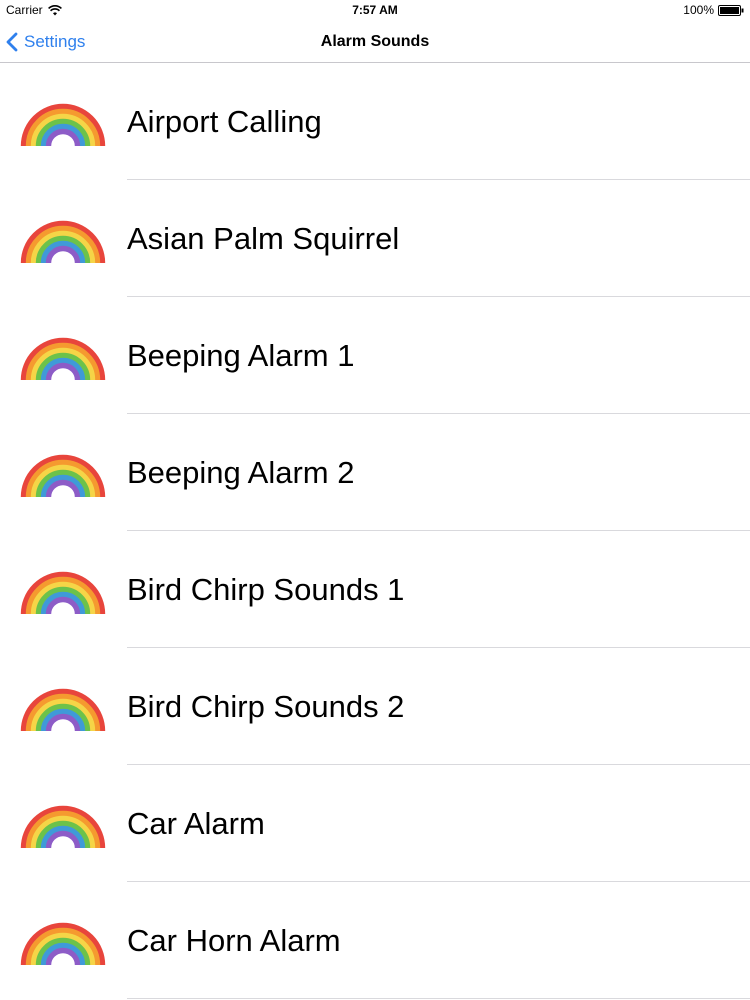 The height and width of the screenshot is (1000, 750). Describe the element at coordinates (241, 355) in the screenshot. I see `sound-name: Beeping Alarm 1` at that location.